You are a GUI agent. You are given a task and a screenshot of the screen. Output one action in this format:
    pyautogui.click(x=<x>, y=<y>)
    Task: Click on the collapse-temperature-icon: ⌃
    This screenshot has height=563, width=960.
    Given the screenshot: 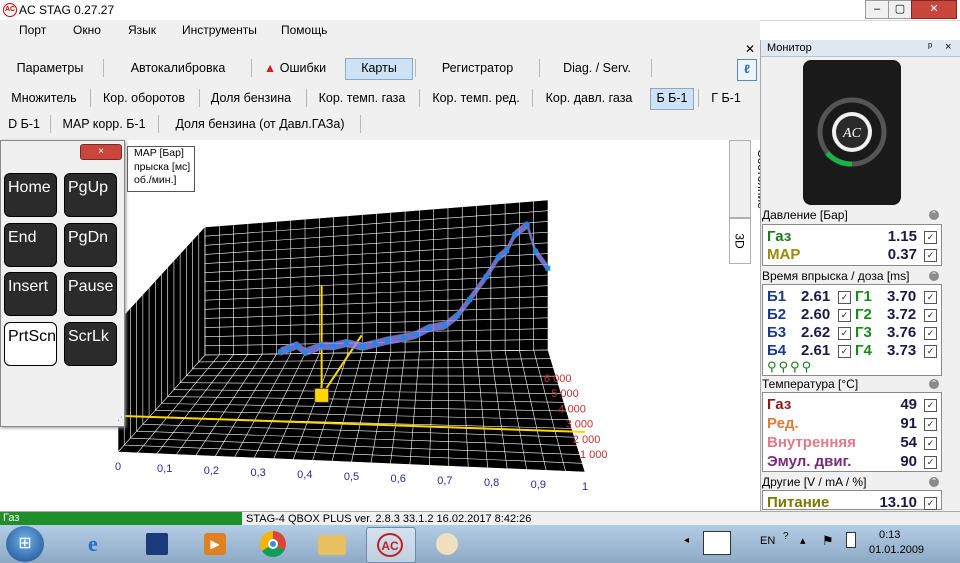 What is the action you would take?
    pyautogui.click(x=934, y=384)
    